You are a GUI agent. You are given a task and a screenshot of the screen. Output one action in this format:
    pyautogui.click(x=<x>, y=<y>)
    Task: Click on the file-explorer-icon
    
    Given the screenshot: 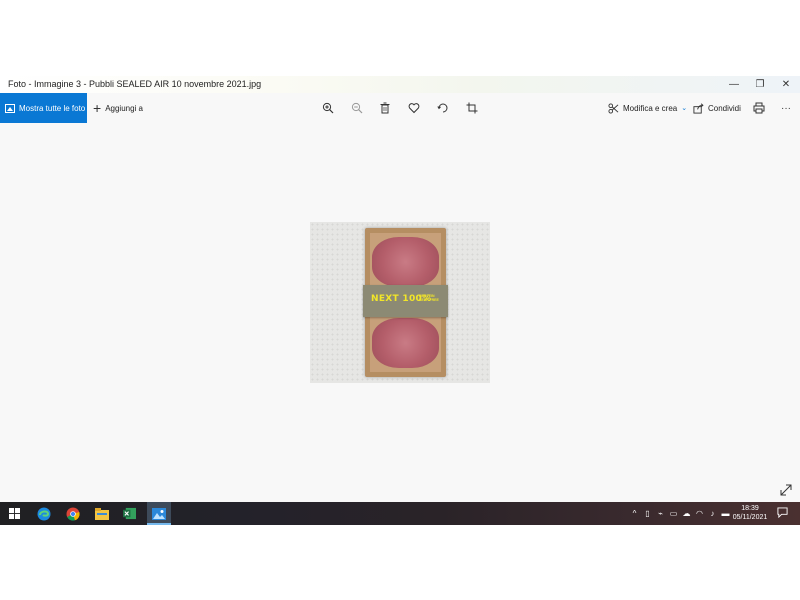 What is the action you would take?
    pyautogui.click(x=101, y=513)
    